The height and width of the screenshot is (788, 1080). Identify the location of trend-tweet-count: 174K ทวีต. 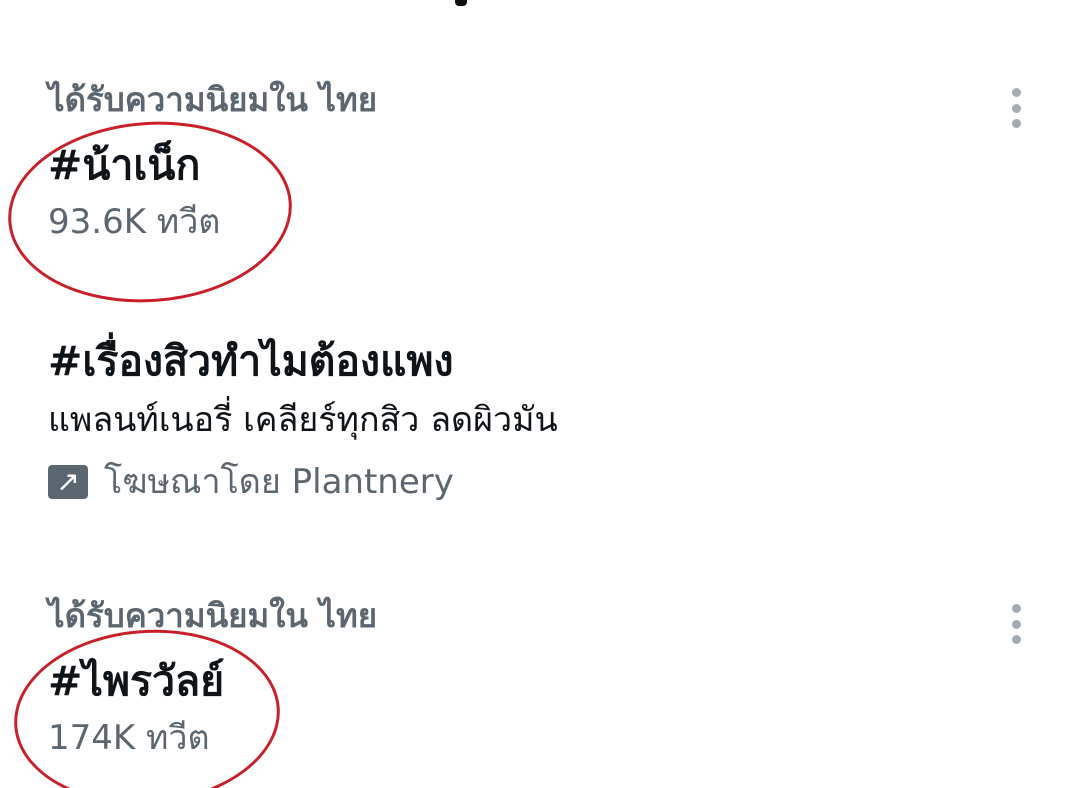
(129, 738).